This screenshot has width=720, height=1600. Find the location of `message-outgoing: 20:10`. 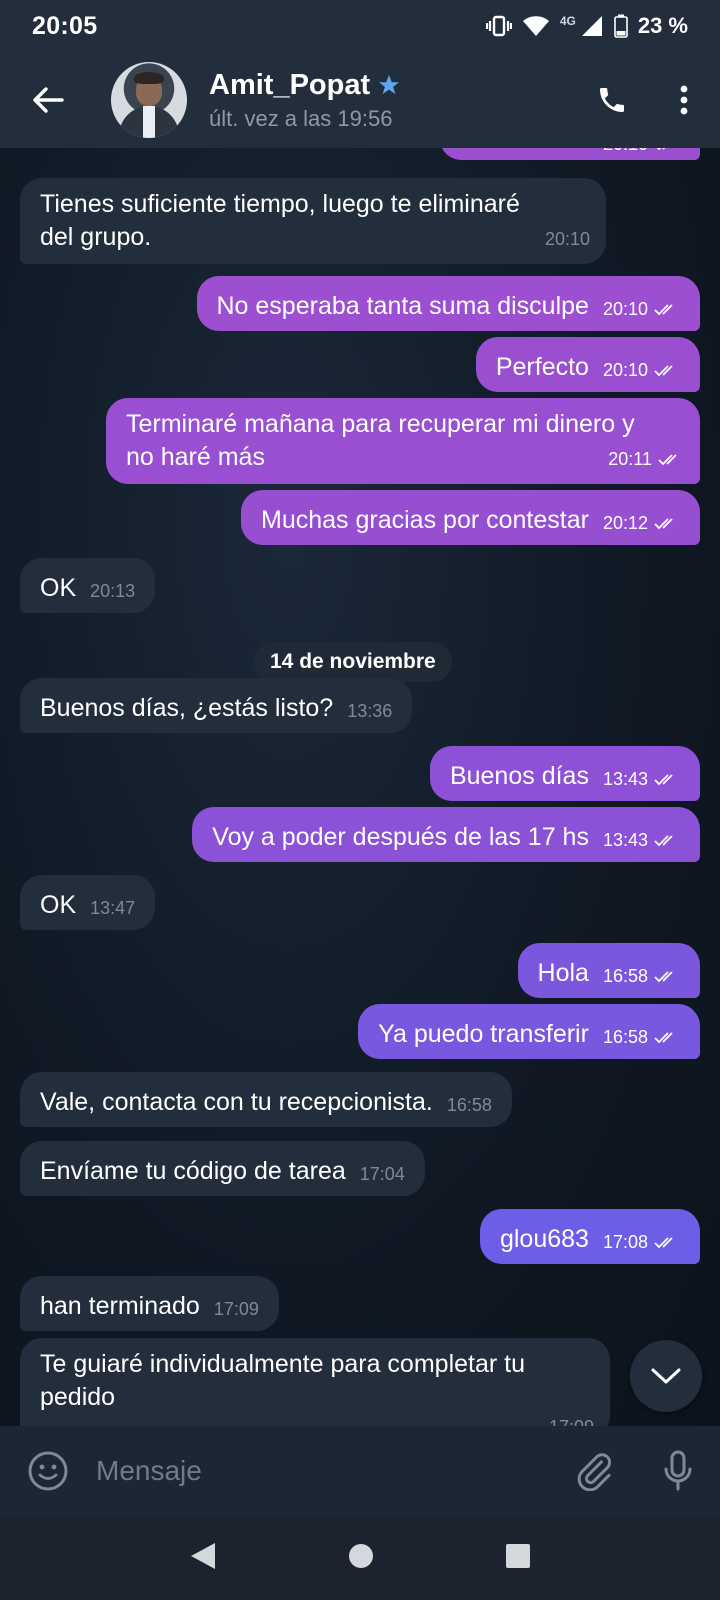

message-outgoing: 20:10 is located at coordinates (570, 154).